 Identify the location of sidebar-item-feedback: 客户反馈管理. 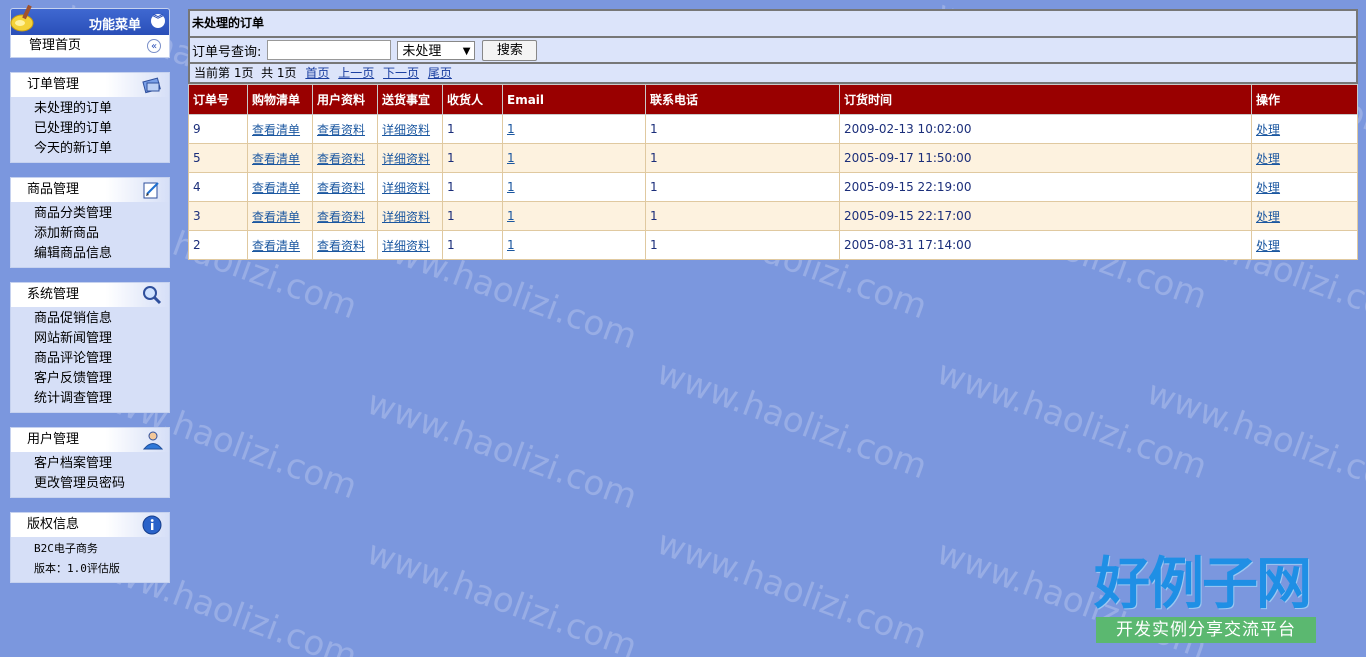
(101, 379).